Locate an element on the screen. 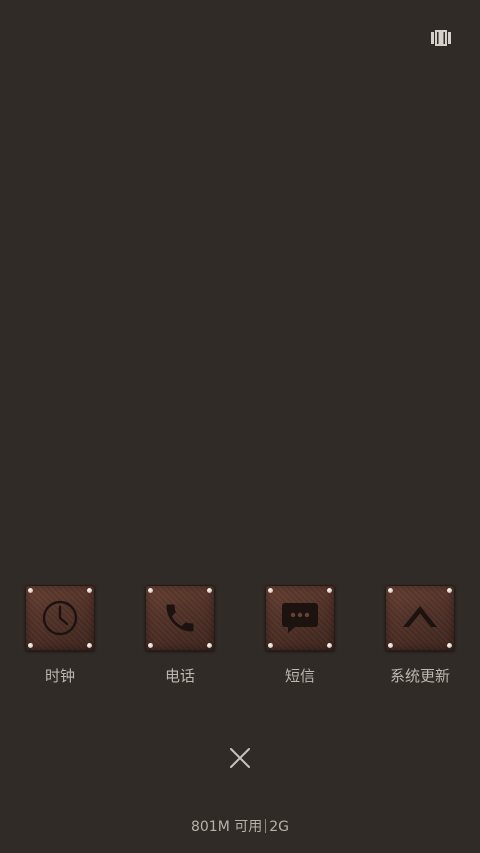 This screenshot has height=853, width=480. app-clock: 时钟 is located at coordinates (60, 635).